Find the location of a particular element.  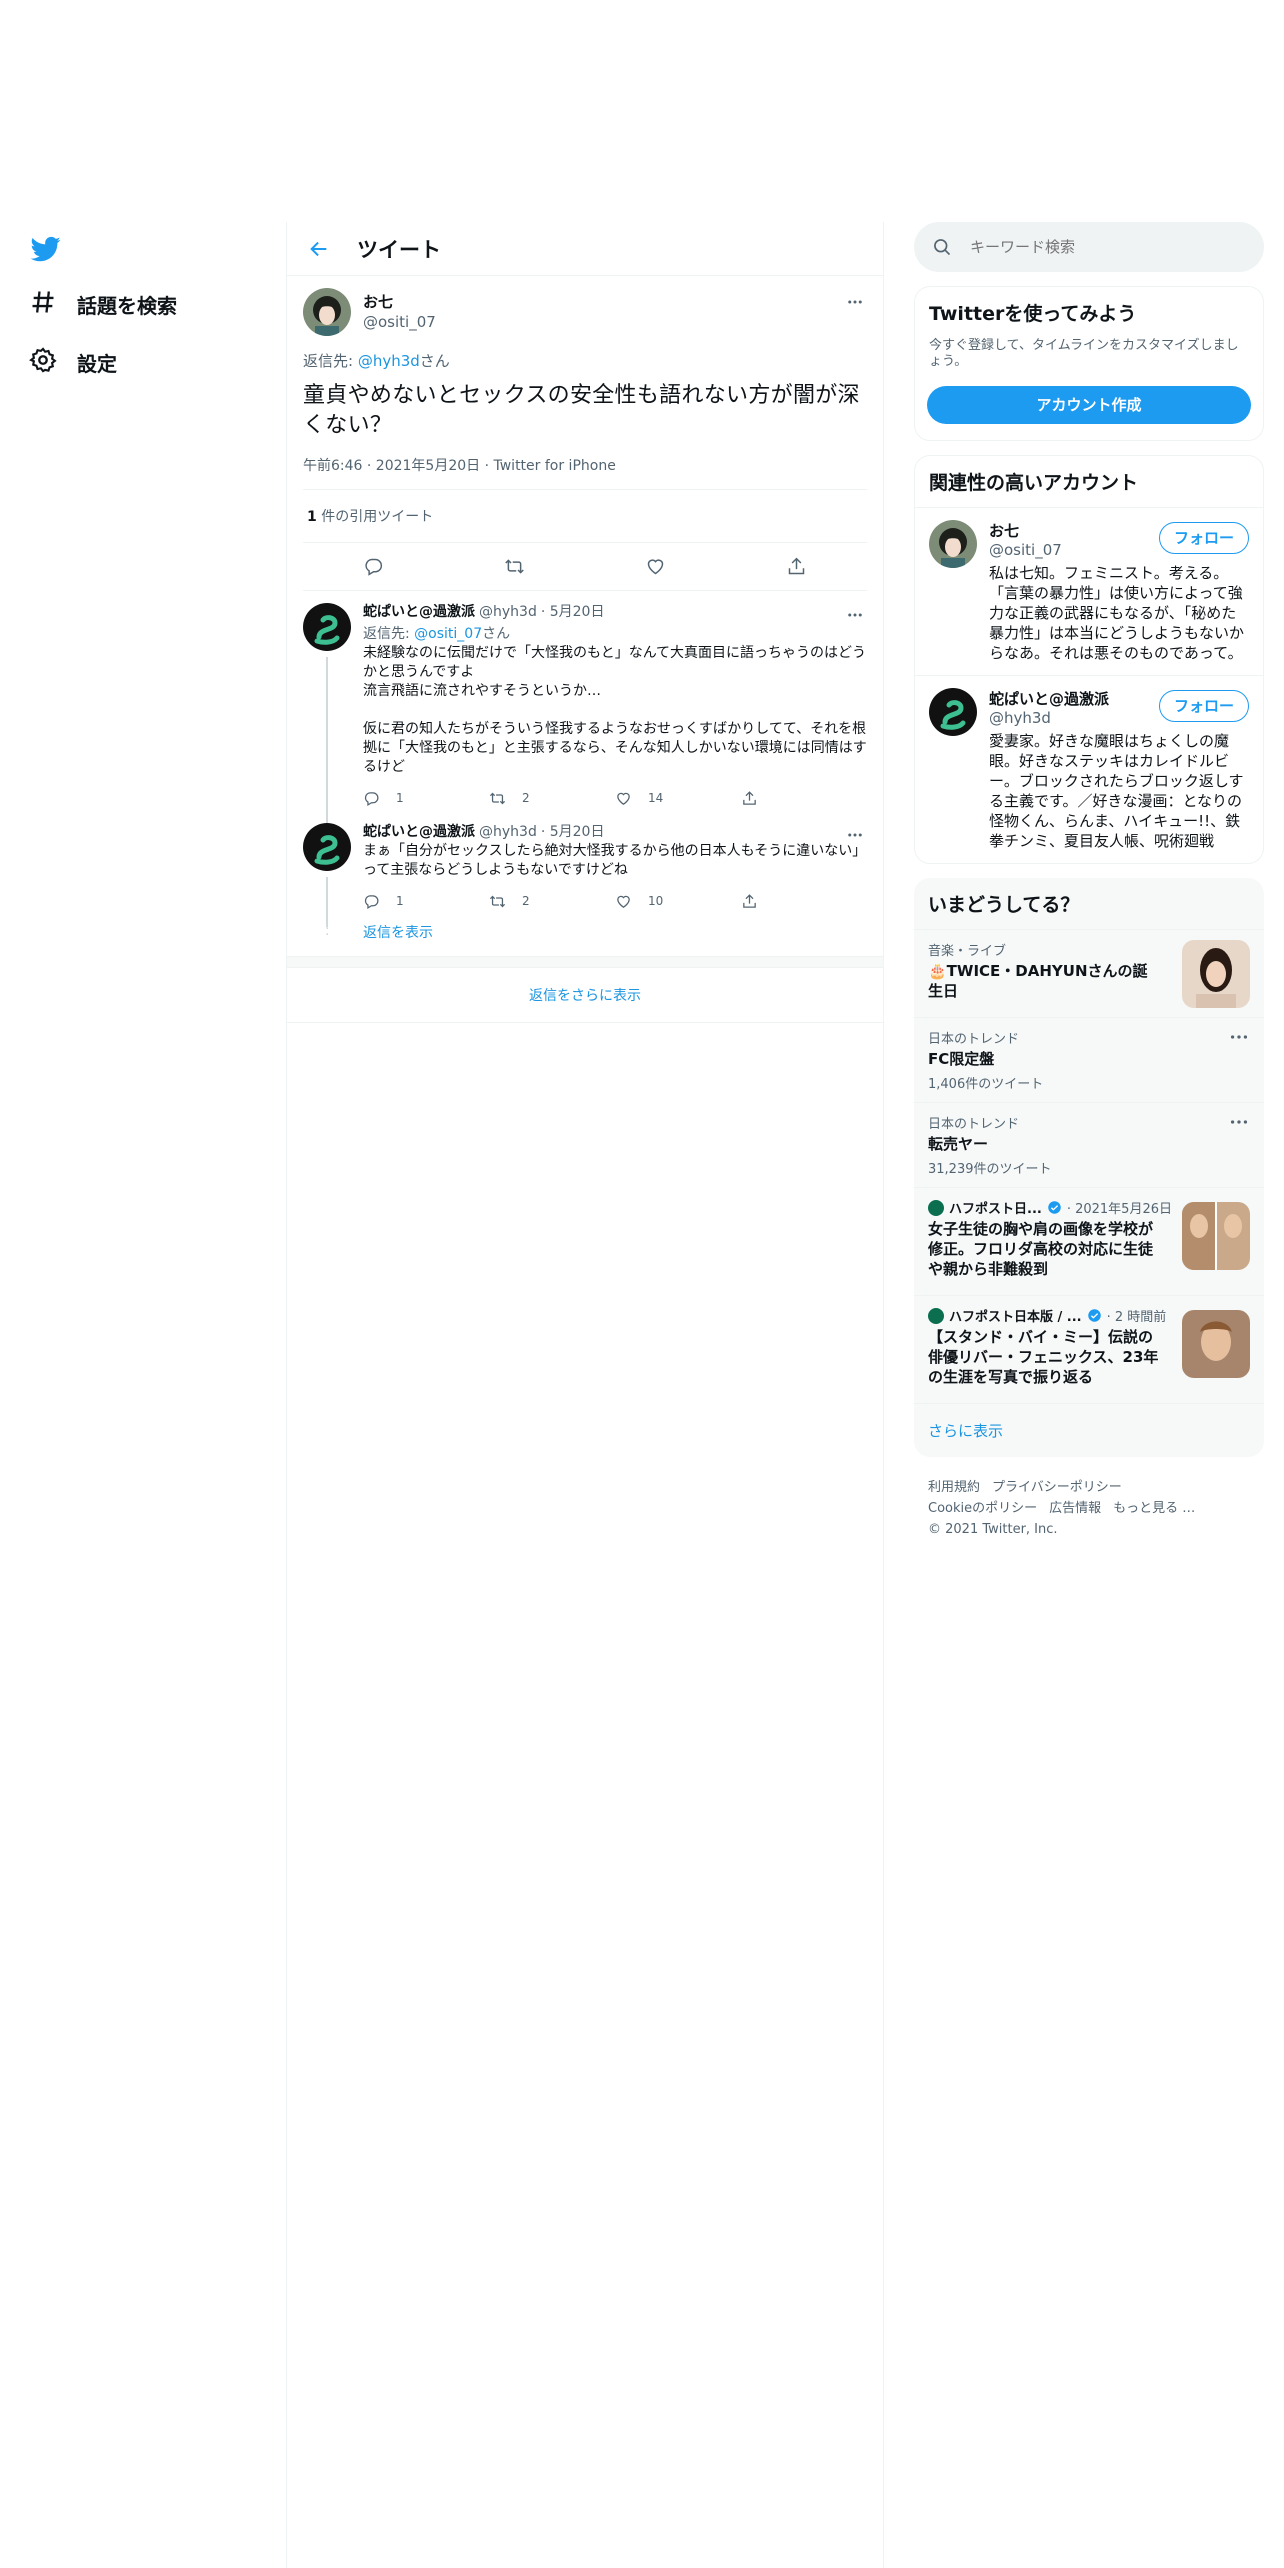

retweet-button is located at coordinates (515, 567).